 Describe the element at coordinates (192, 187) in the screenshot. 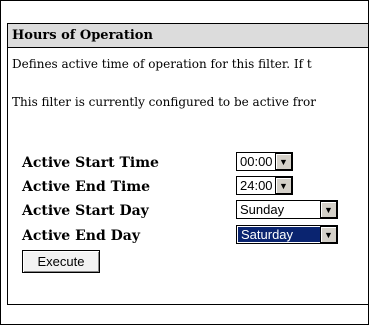

I see `active-end-time-row: Active End Time 24:00 ▼` at that location.